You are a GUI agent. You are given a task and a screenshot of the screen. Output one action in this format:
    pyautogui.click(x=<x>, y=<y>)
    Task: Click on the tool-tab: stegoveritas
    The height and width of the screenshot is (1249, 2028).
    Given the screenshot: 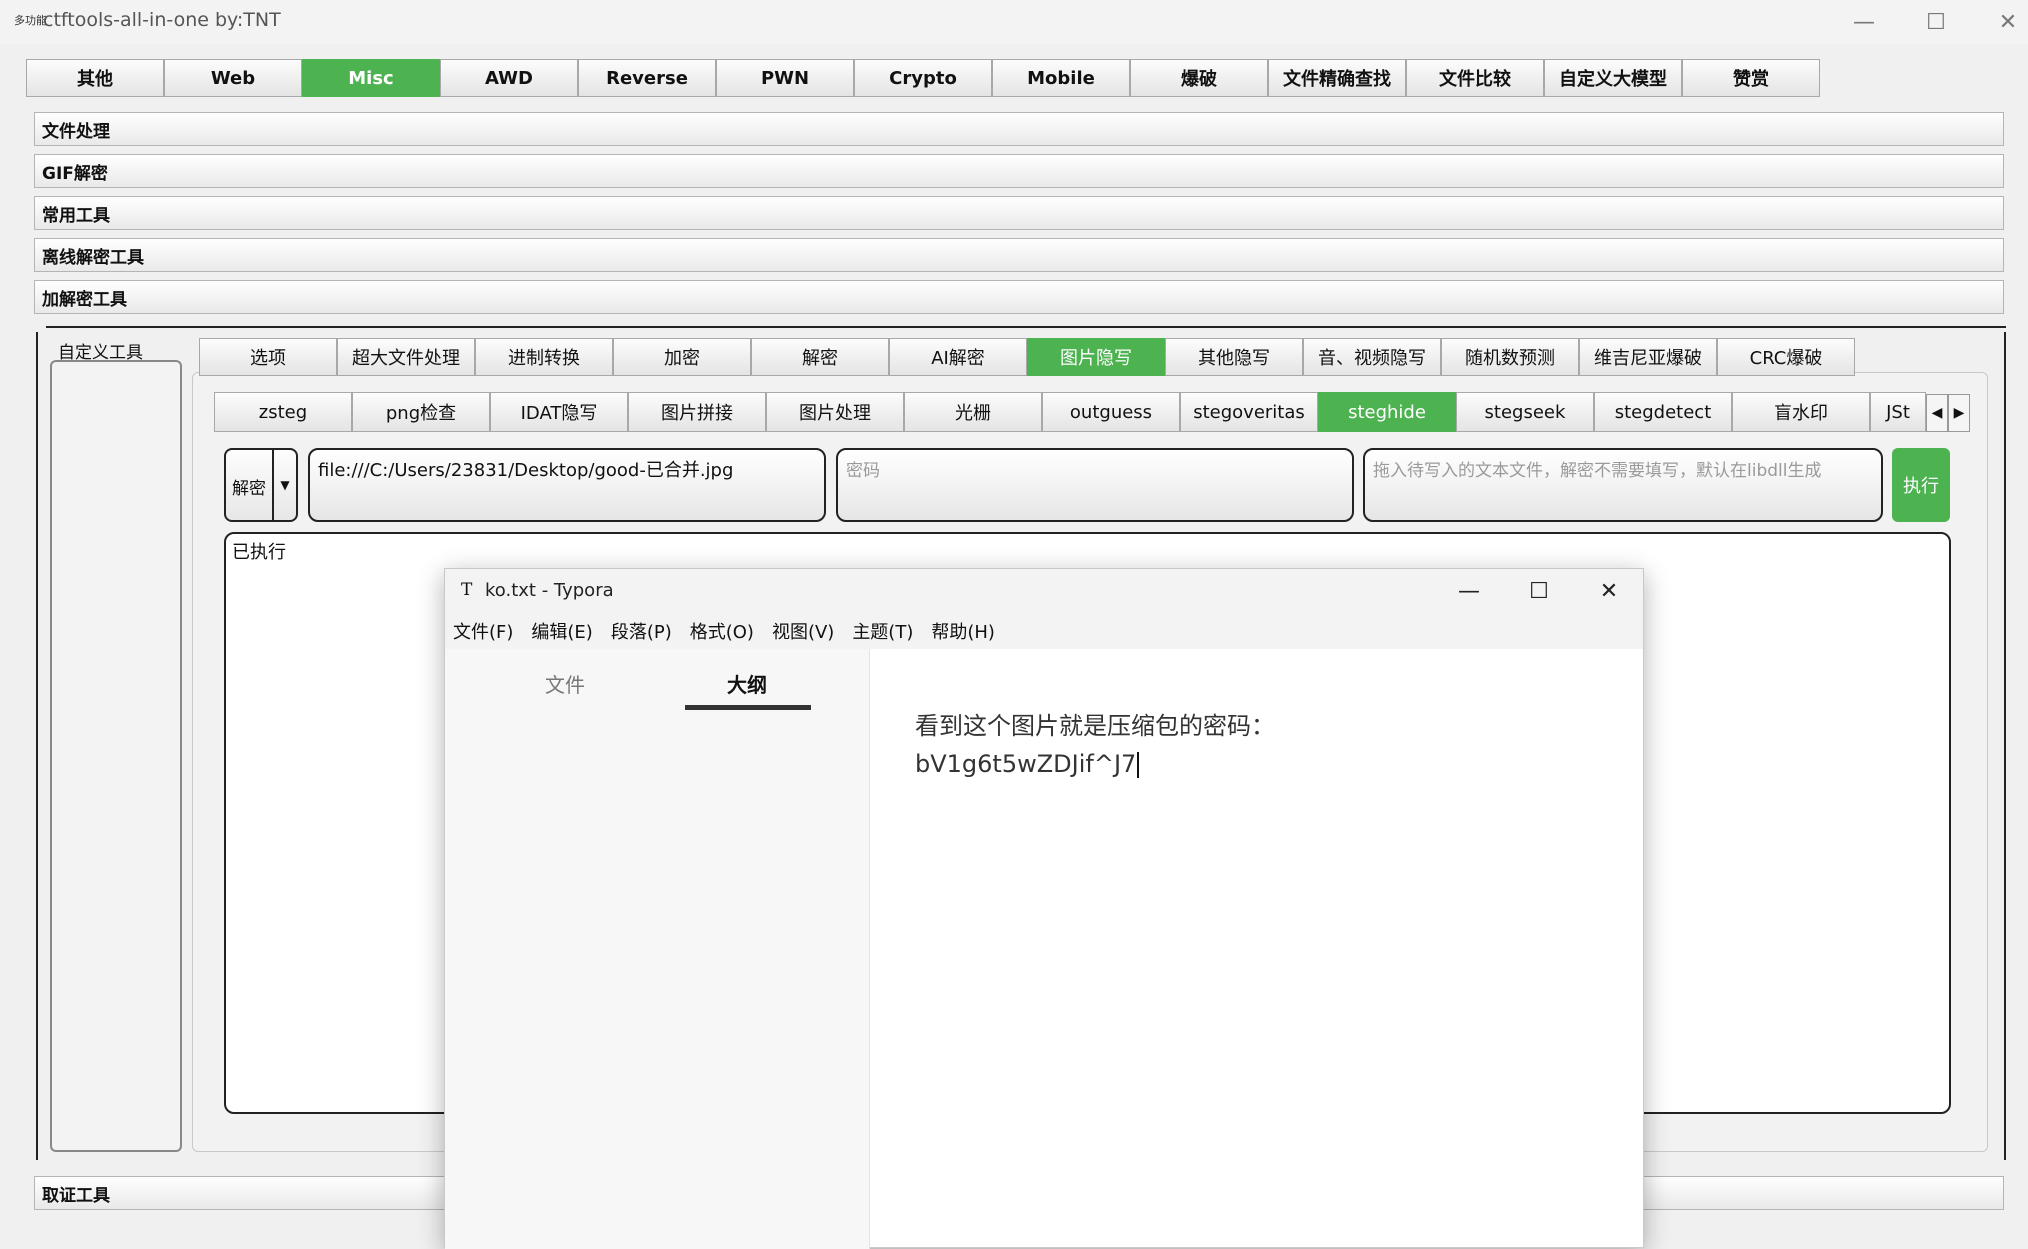 What is the action you would take?
    pyautogui.click(x=1249, y=412)
    